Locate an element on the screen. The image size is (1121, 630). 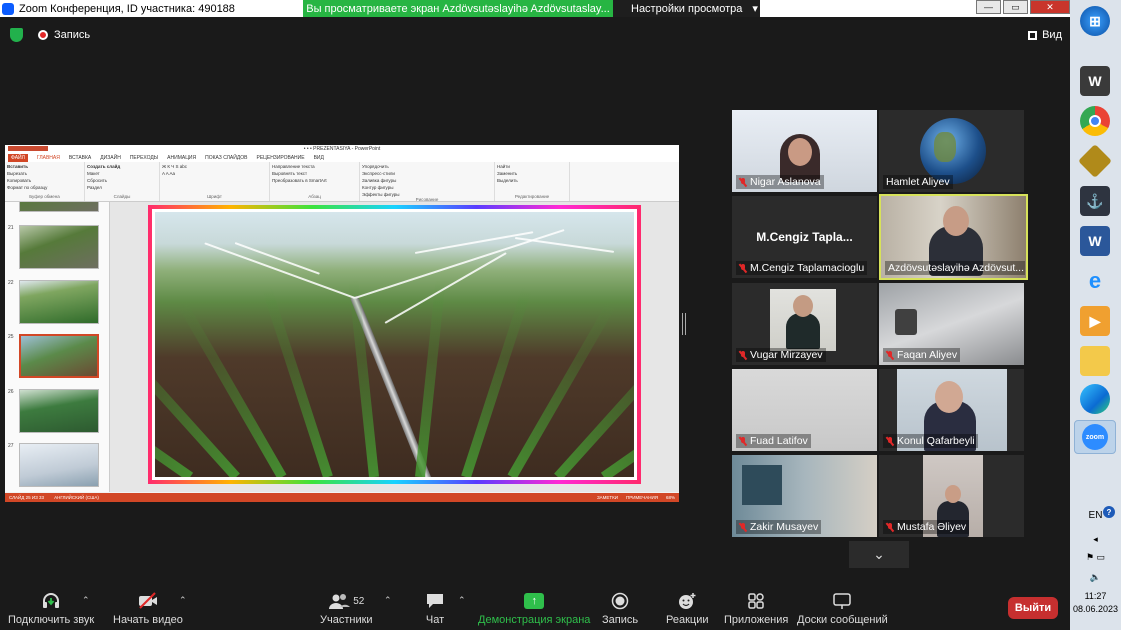
ppt-ribbon-item: Выровнять текст is located at coordinates (314, 173).